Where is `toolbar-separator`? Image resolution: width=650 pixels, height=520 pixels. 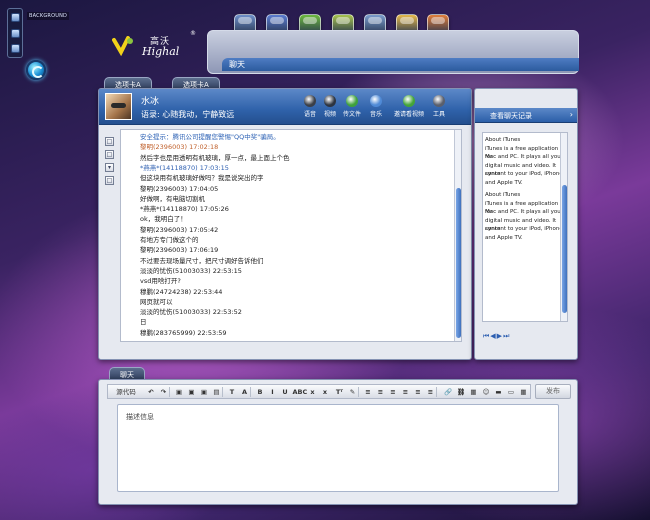
toolbar-separator is located at coordinates (222, 392).